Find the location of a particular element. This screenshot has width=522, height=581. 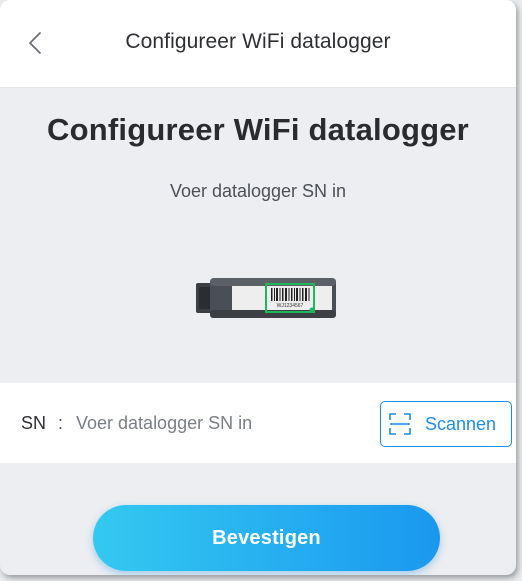

sn-label: SN is located at coordinates (34, 423).